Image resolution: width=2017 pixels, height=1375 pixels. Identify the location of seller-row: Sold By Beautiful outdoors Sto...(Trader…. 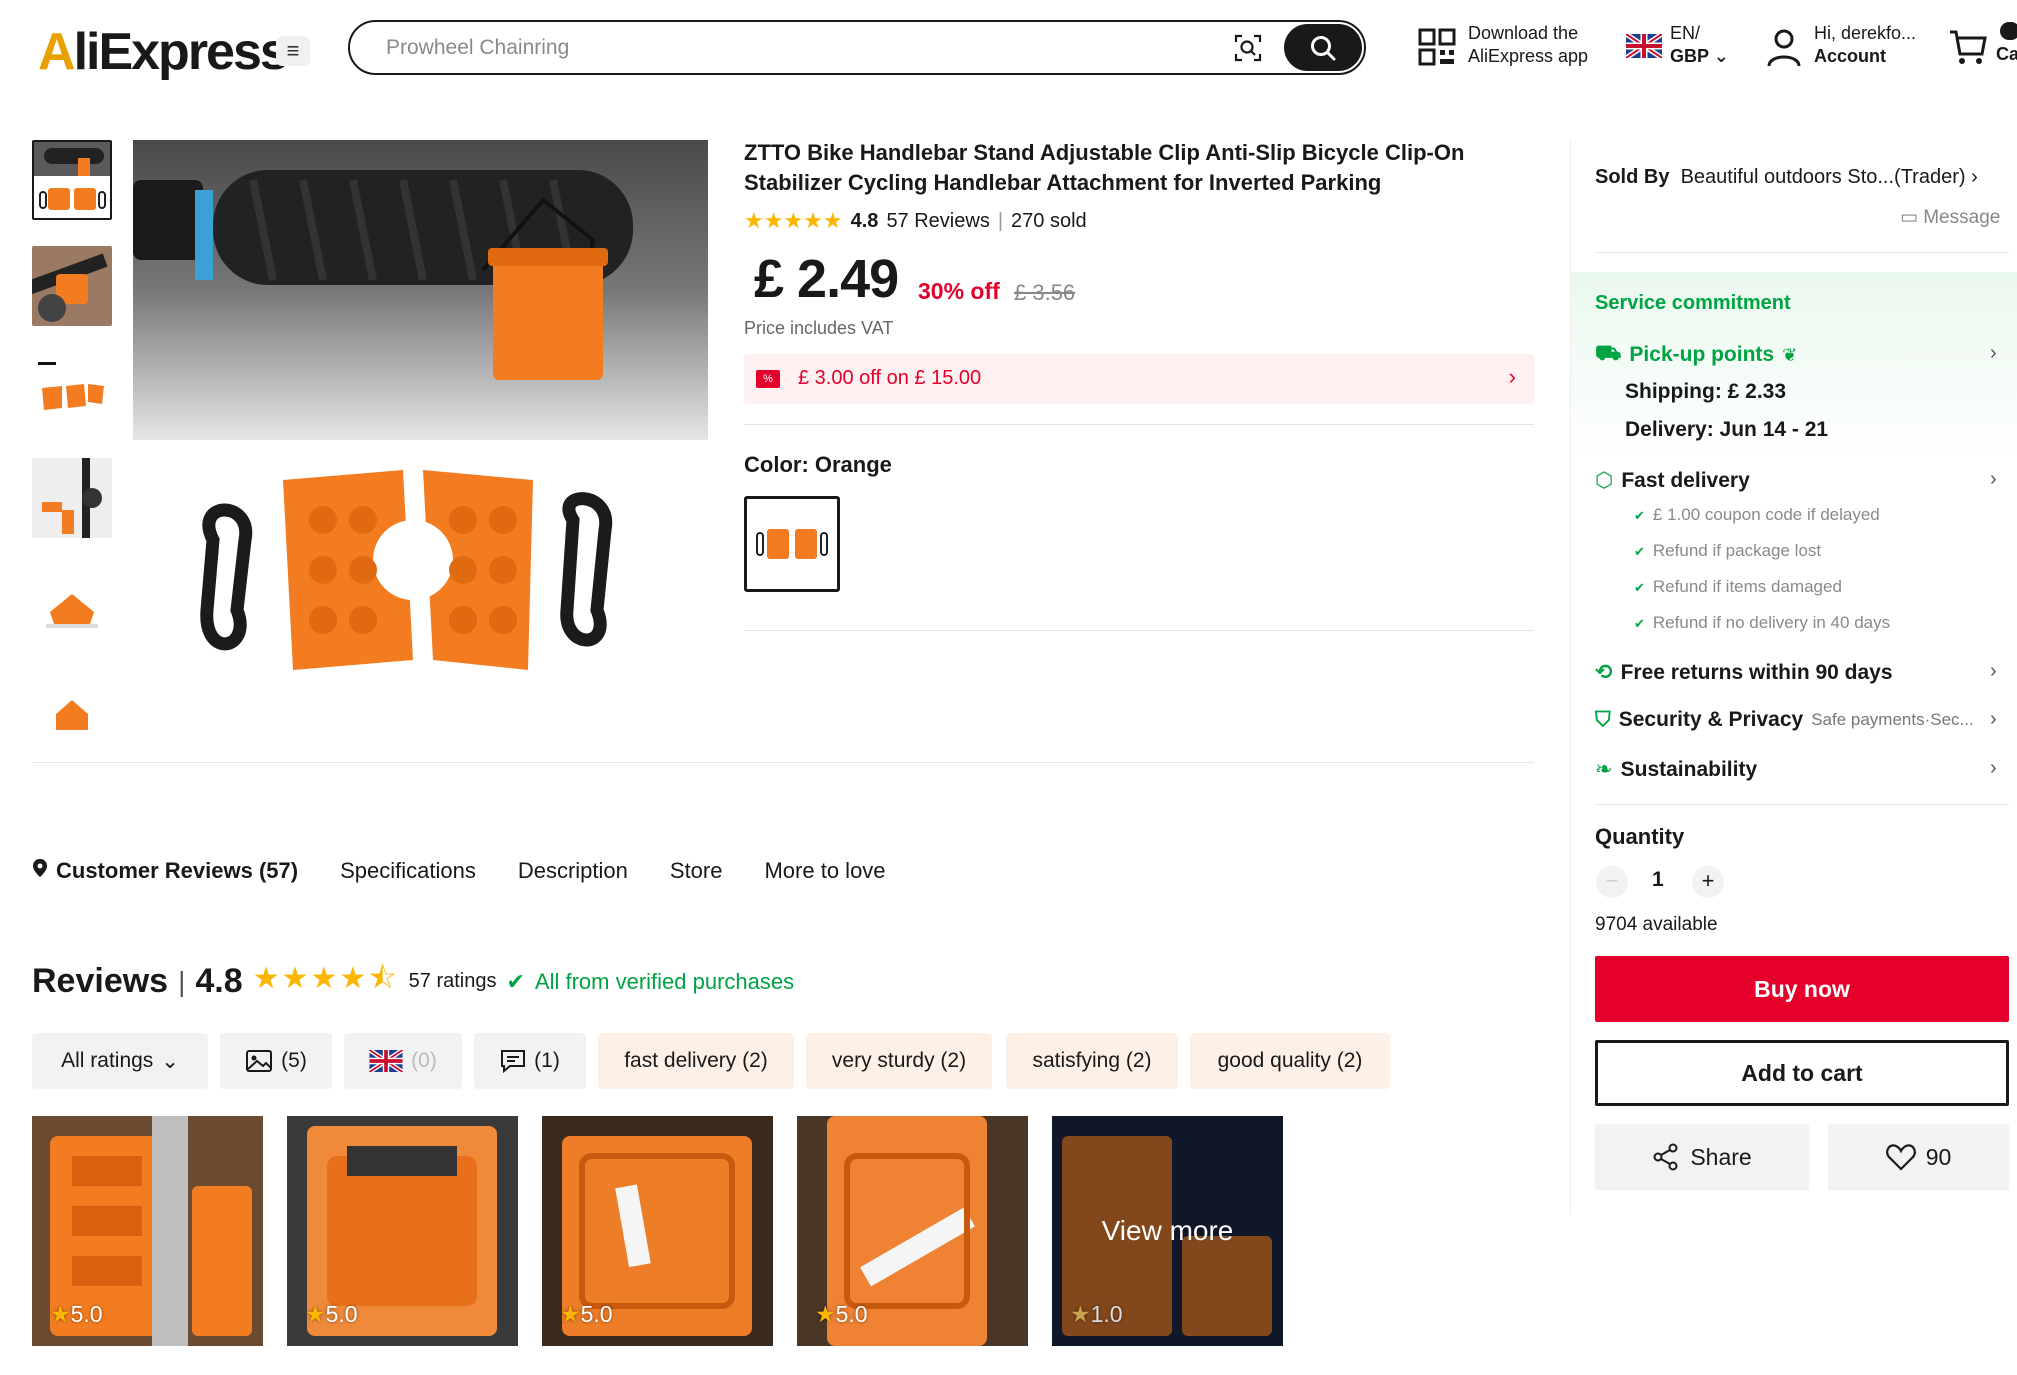
(1786, 177).